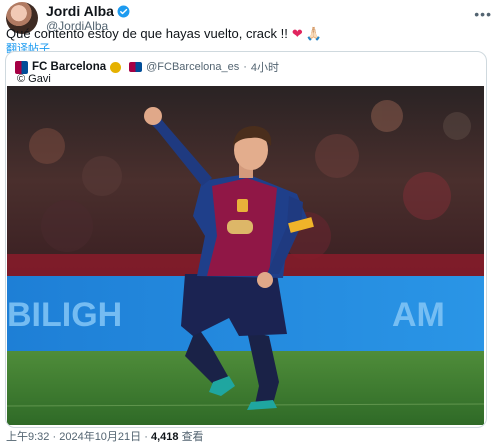  Describe the element at coordinates (418, 315) in the screenshot. I see `board-text-right: AM` at that location.